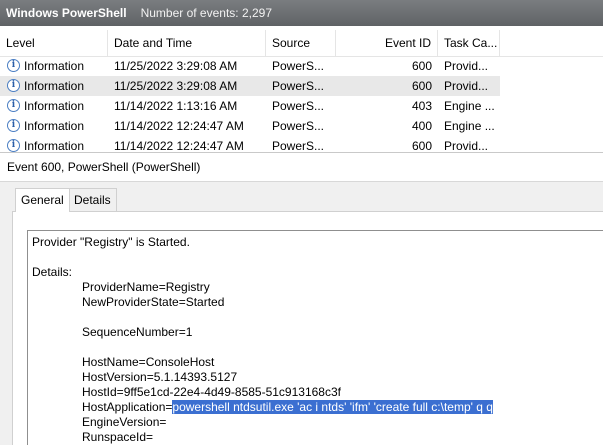  I want to click on message-line: ProviderName=Registry, so click(146, 287).